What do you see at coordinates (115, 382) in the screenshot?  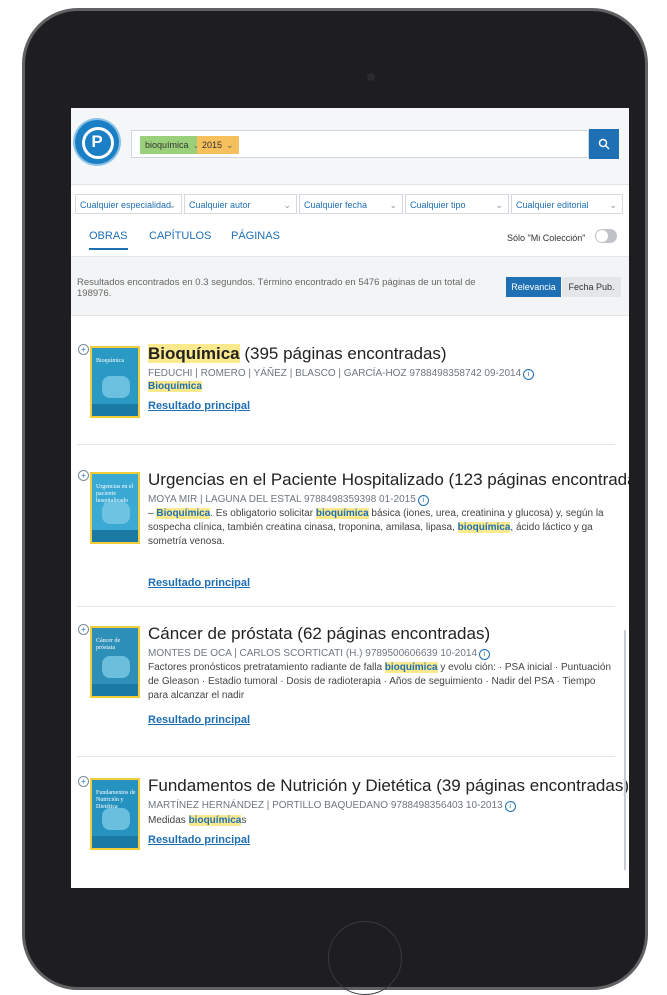 I see `book-cover: Bioquímica` at bounding box center [115, 382].